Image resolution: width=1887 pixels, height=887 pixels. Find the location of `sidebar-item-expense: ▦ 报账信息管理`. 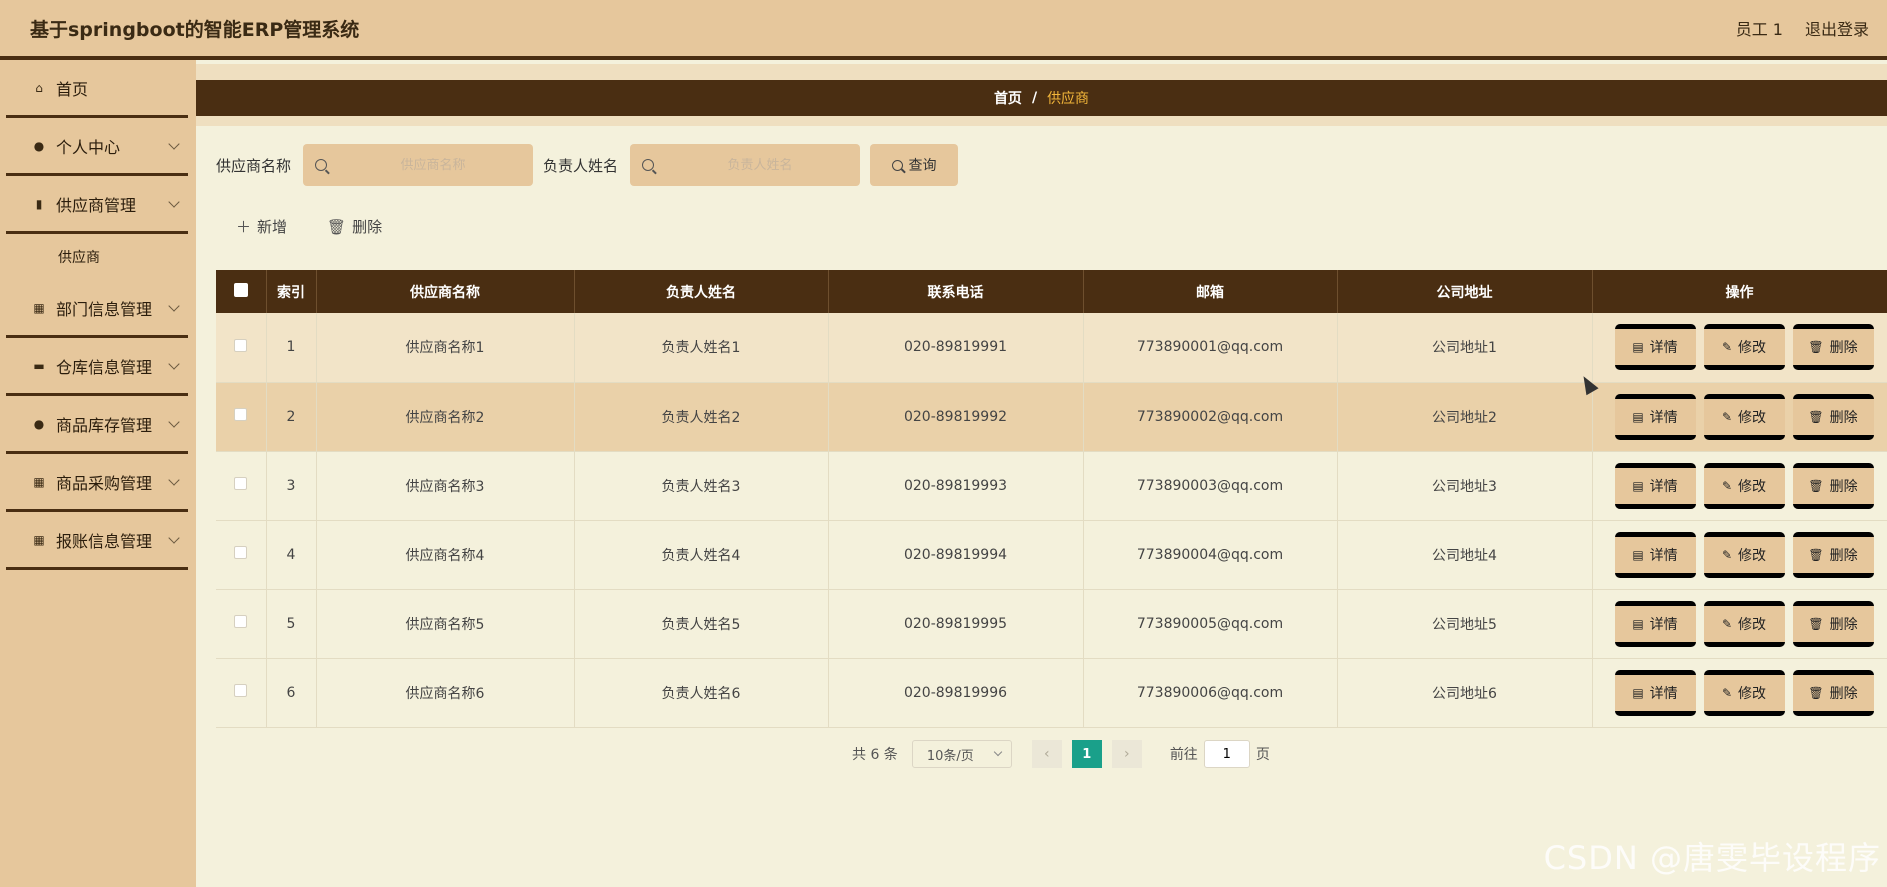

sidebar-item-expense: ▦ 报账信息管理 is located at coordinates (97, 541).